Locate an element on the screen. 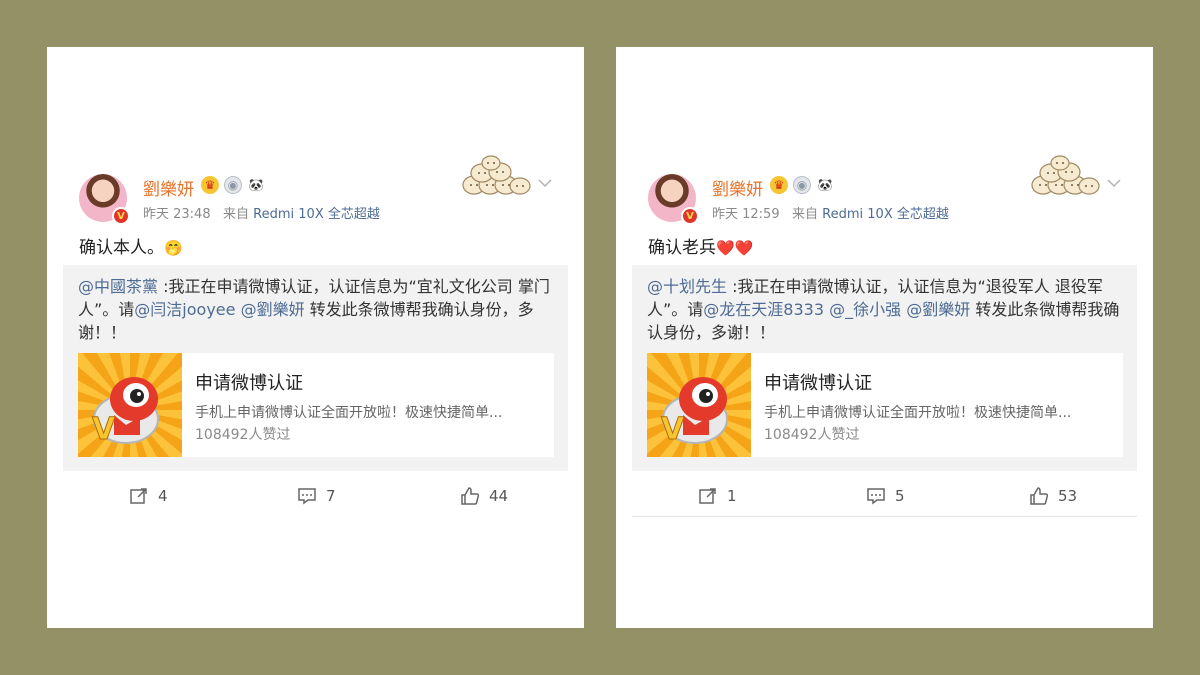 The image size is (1200, 675). action-bar: 1 5 53 is located at coordinates (884, 498).